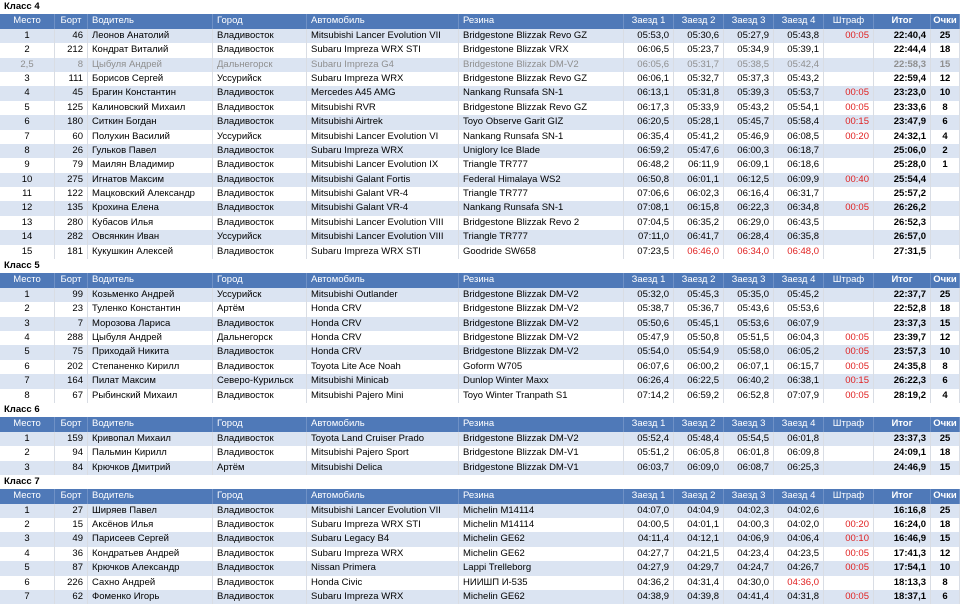  I want to click on cell-place: 7, so click(27, 597).